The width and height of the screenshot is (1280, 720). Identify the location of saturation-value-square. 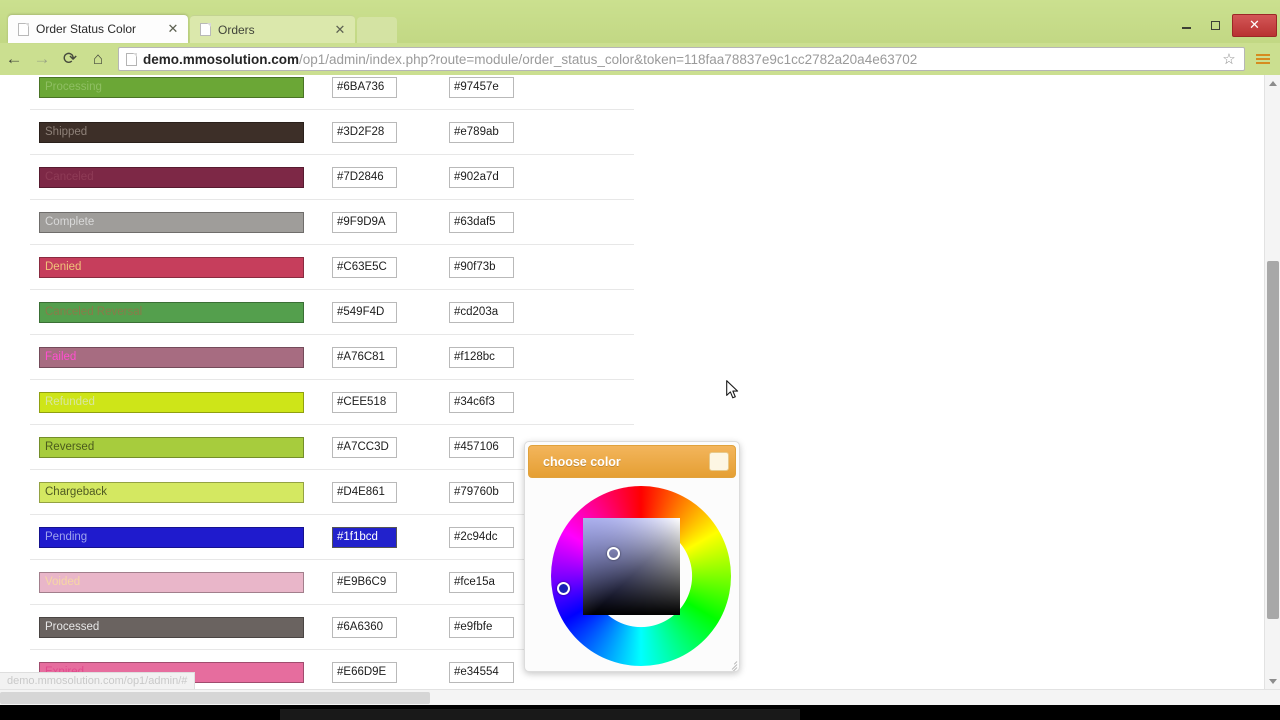
(631, 566).